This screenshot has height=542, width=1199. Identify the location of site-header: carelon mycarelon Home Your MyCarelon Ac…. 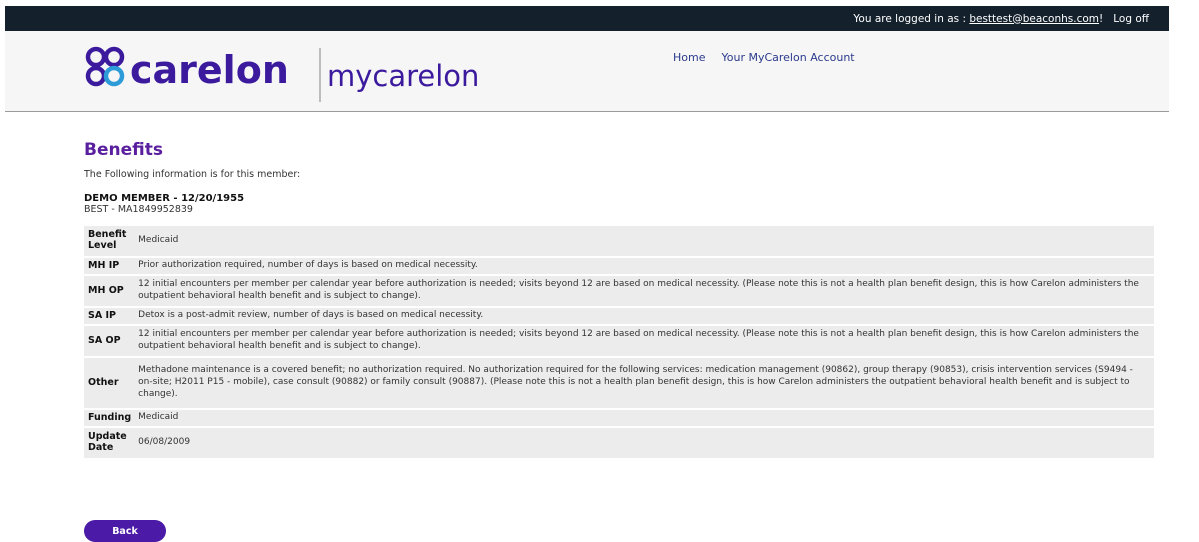
(587, 71).